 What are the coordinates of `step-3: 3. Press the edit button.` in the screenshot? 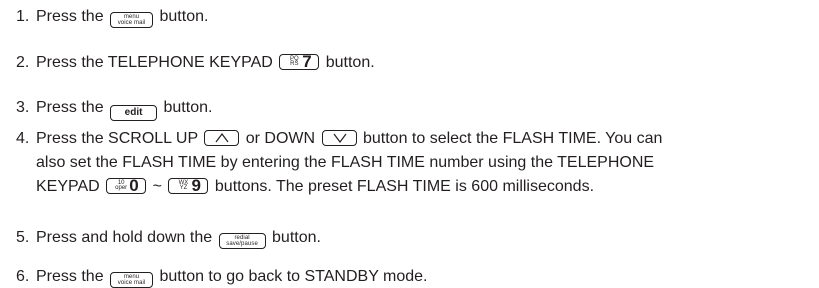 It's located at (114, 109).